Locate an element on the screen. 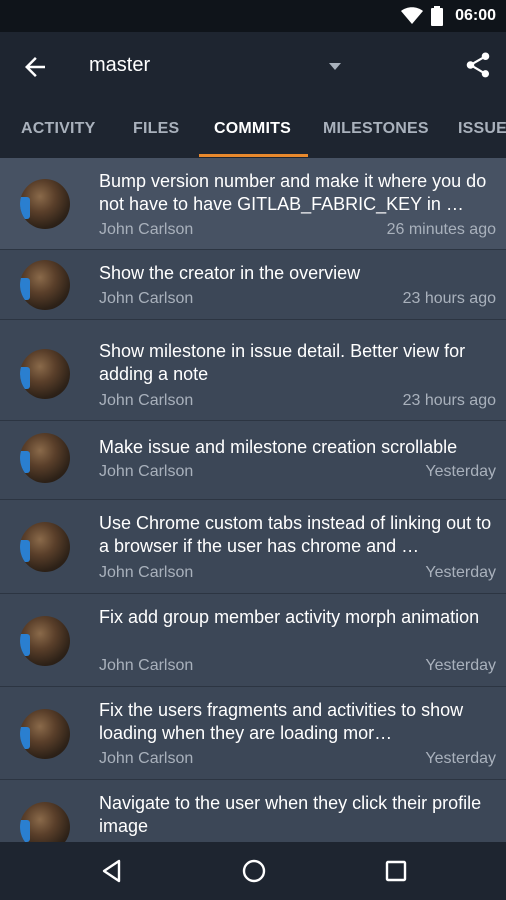 This screenshot has height=900, width=506. commit-title: Show the creator in the overview is located at coordinates (230, 273).